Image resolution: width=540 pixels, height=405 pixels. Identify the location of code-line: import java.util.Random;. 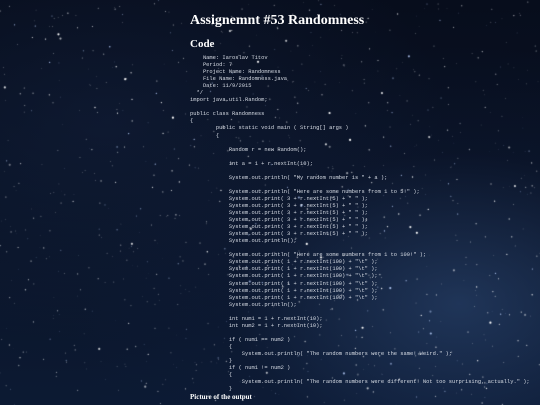
(229, 100).